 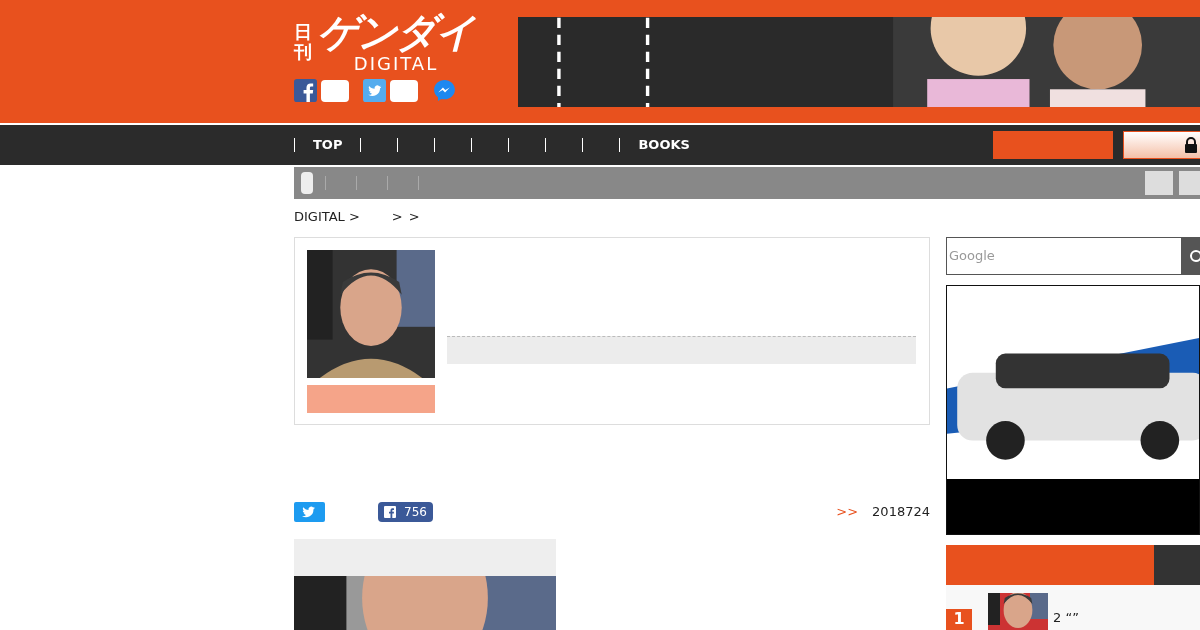 I want to click on rank-number: 1, so click(x=959, y=619).